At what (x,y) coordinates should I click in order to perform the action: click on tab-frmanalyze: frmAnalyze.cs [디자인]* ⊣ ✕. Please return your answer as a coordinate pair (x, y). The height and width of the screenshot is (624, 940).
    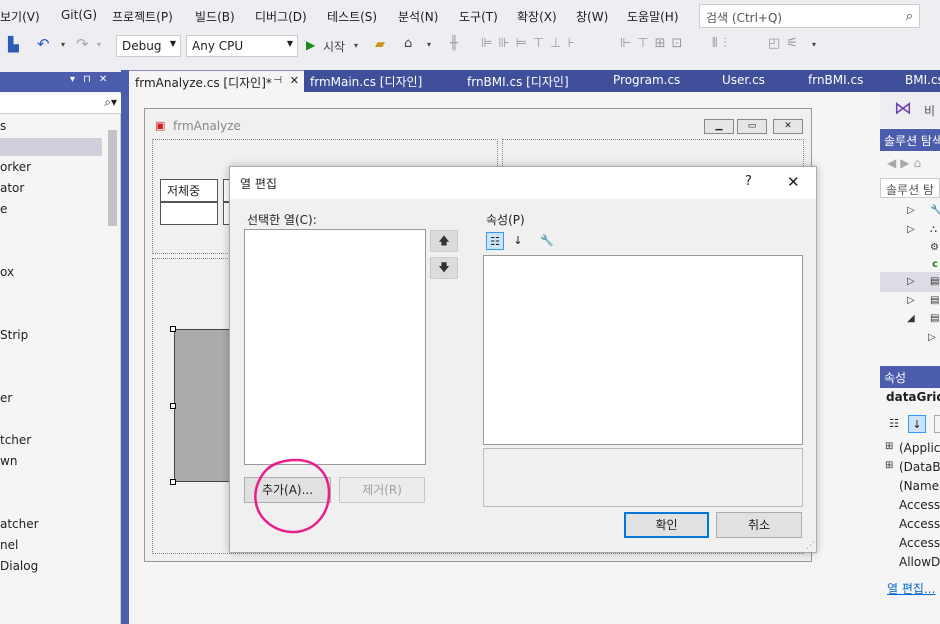
    Looking at the image, I should click on (216, 81).